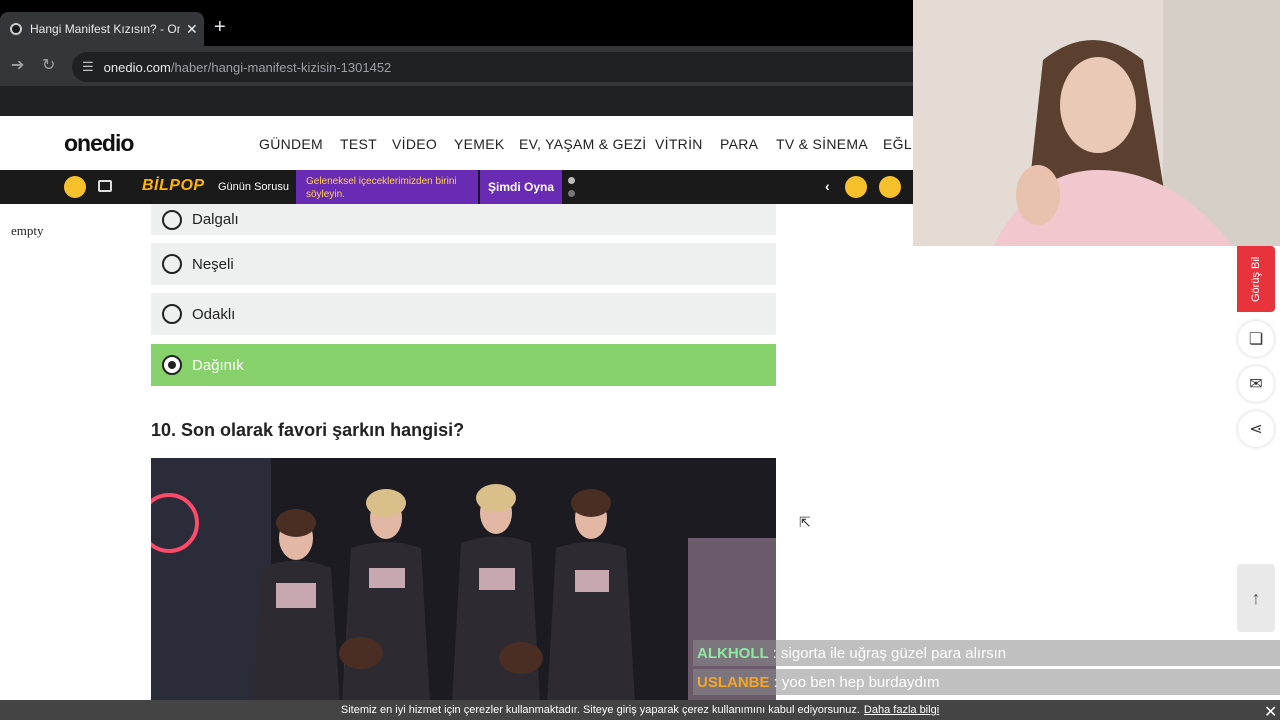  What do you see at coordinates (1256, 339) in the screenshot?
I see `bookmark-icon: ❏` at bounding box center [1256, 339].